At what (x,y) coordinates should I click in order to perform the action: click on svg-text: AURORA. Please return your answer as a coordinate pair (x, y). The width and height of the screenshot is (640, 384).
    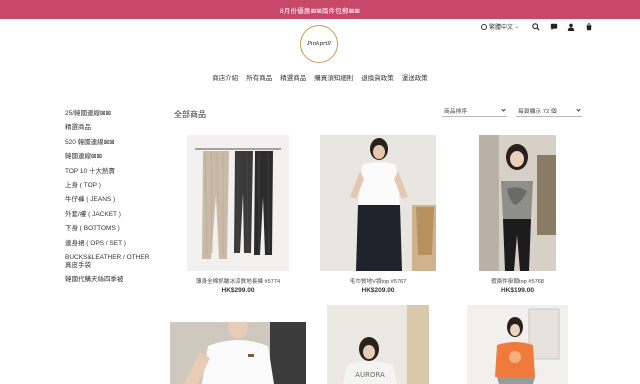
    Looking at the image, I should click on (370, 375).